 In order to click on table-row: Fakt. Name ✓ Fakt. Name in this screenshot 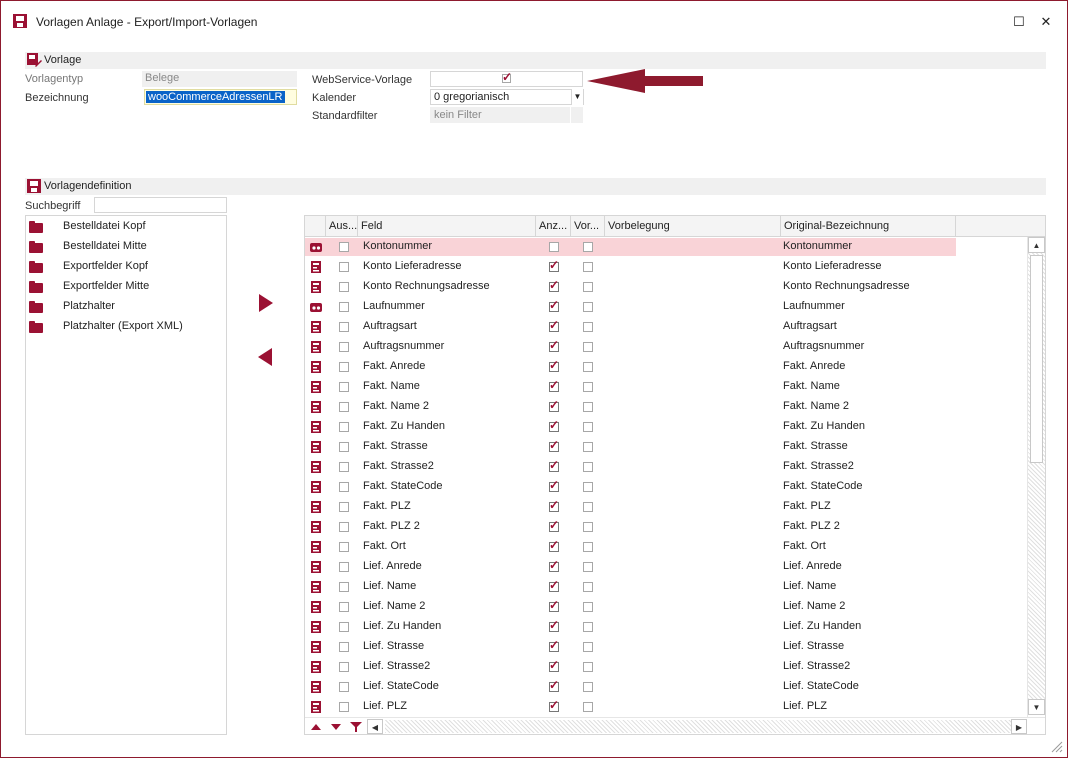, I will do `click(666, 387)`.